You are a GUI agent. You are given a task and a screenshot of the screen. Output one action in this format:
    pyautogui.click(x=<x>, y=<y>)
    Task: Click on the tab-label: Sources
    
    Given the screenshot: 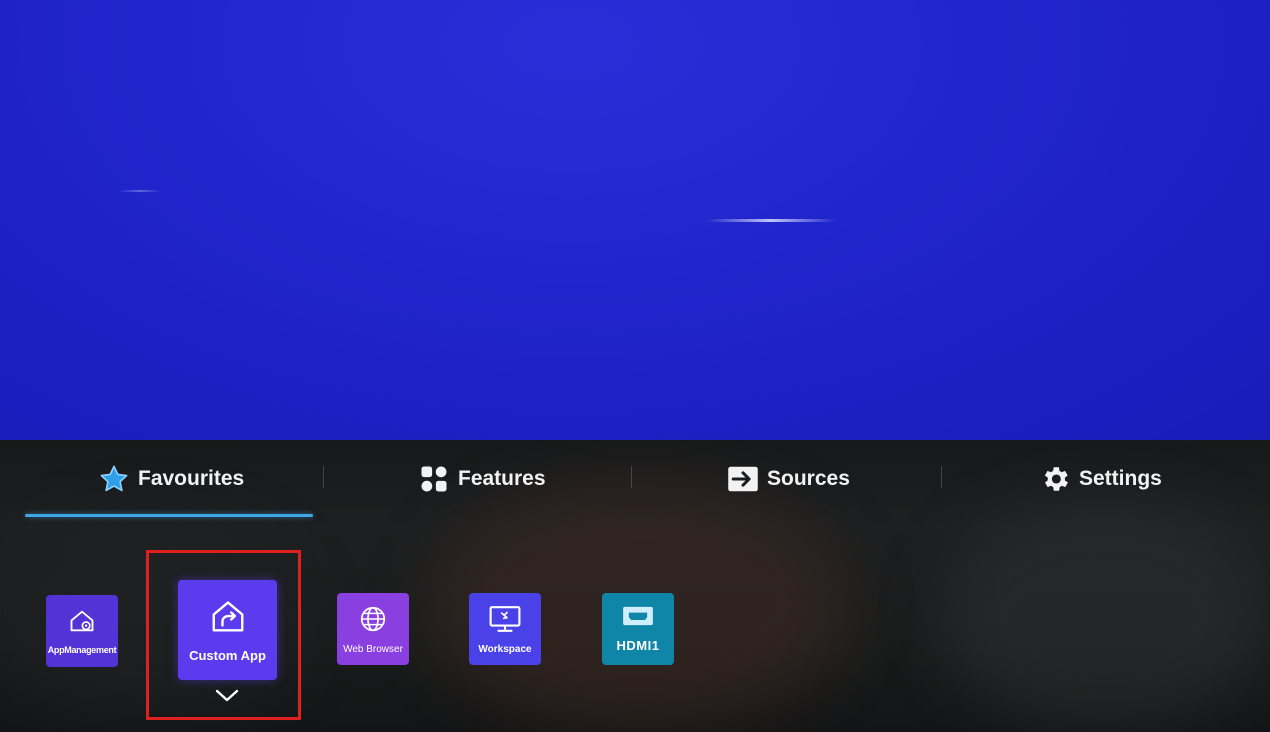 What is the action you would take?
    pyautogui.click(x=808, y=478)
    